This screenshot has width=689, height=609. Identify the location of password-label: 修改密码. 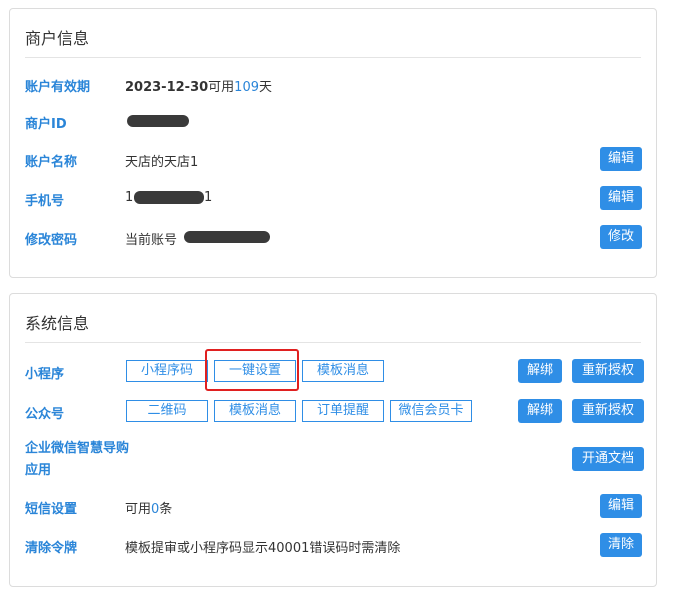
(51, 240).